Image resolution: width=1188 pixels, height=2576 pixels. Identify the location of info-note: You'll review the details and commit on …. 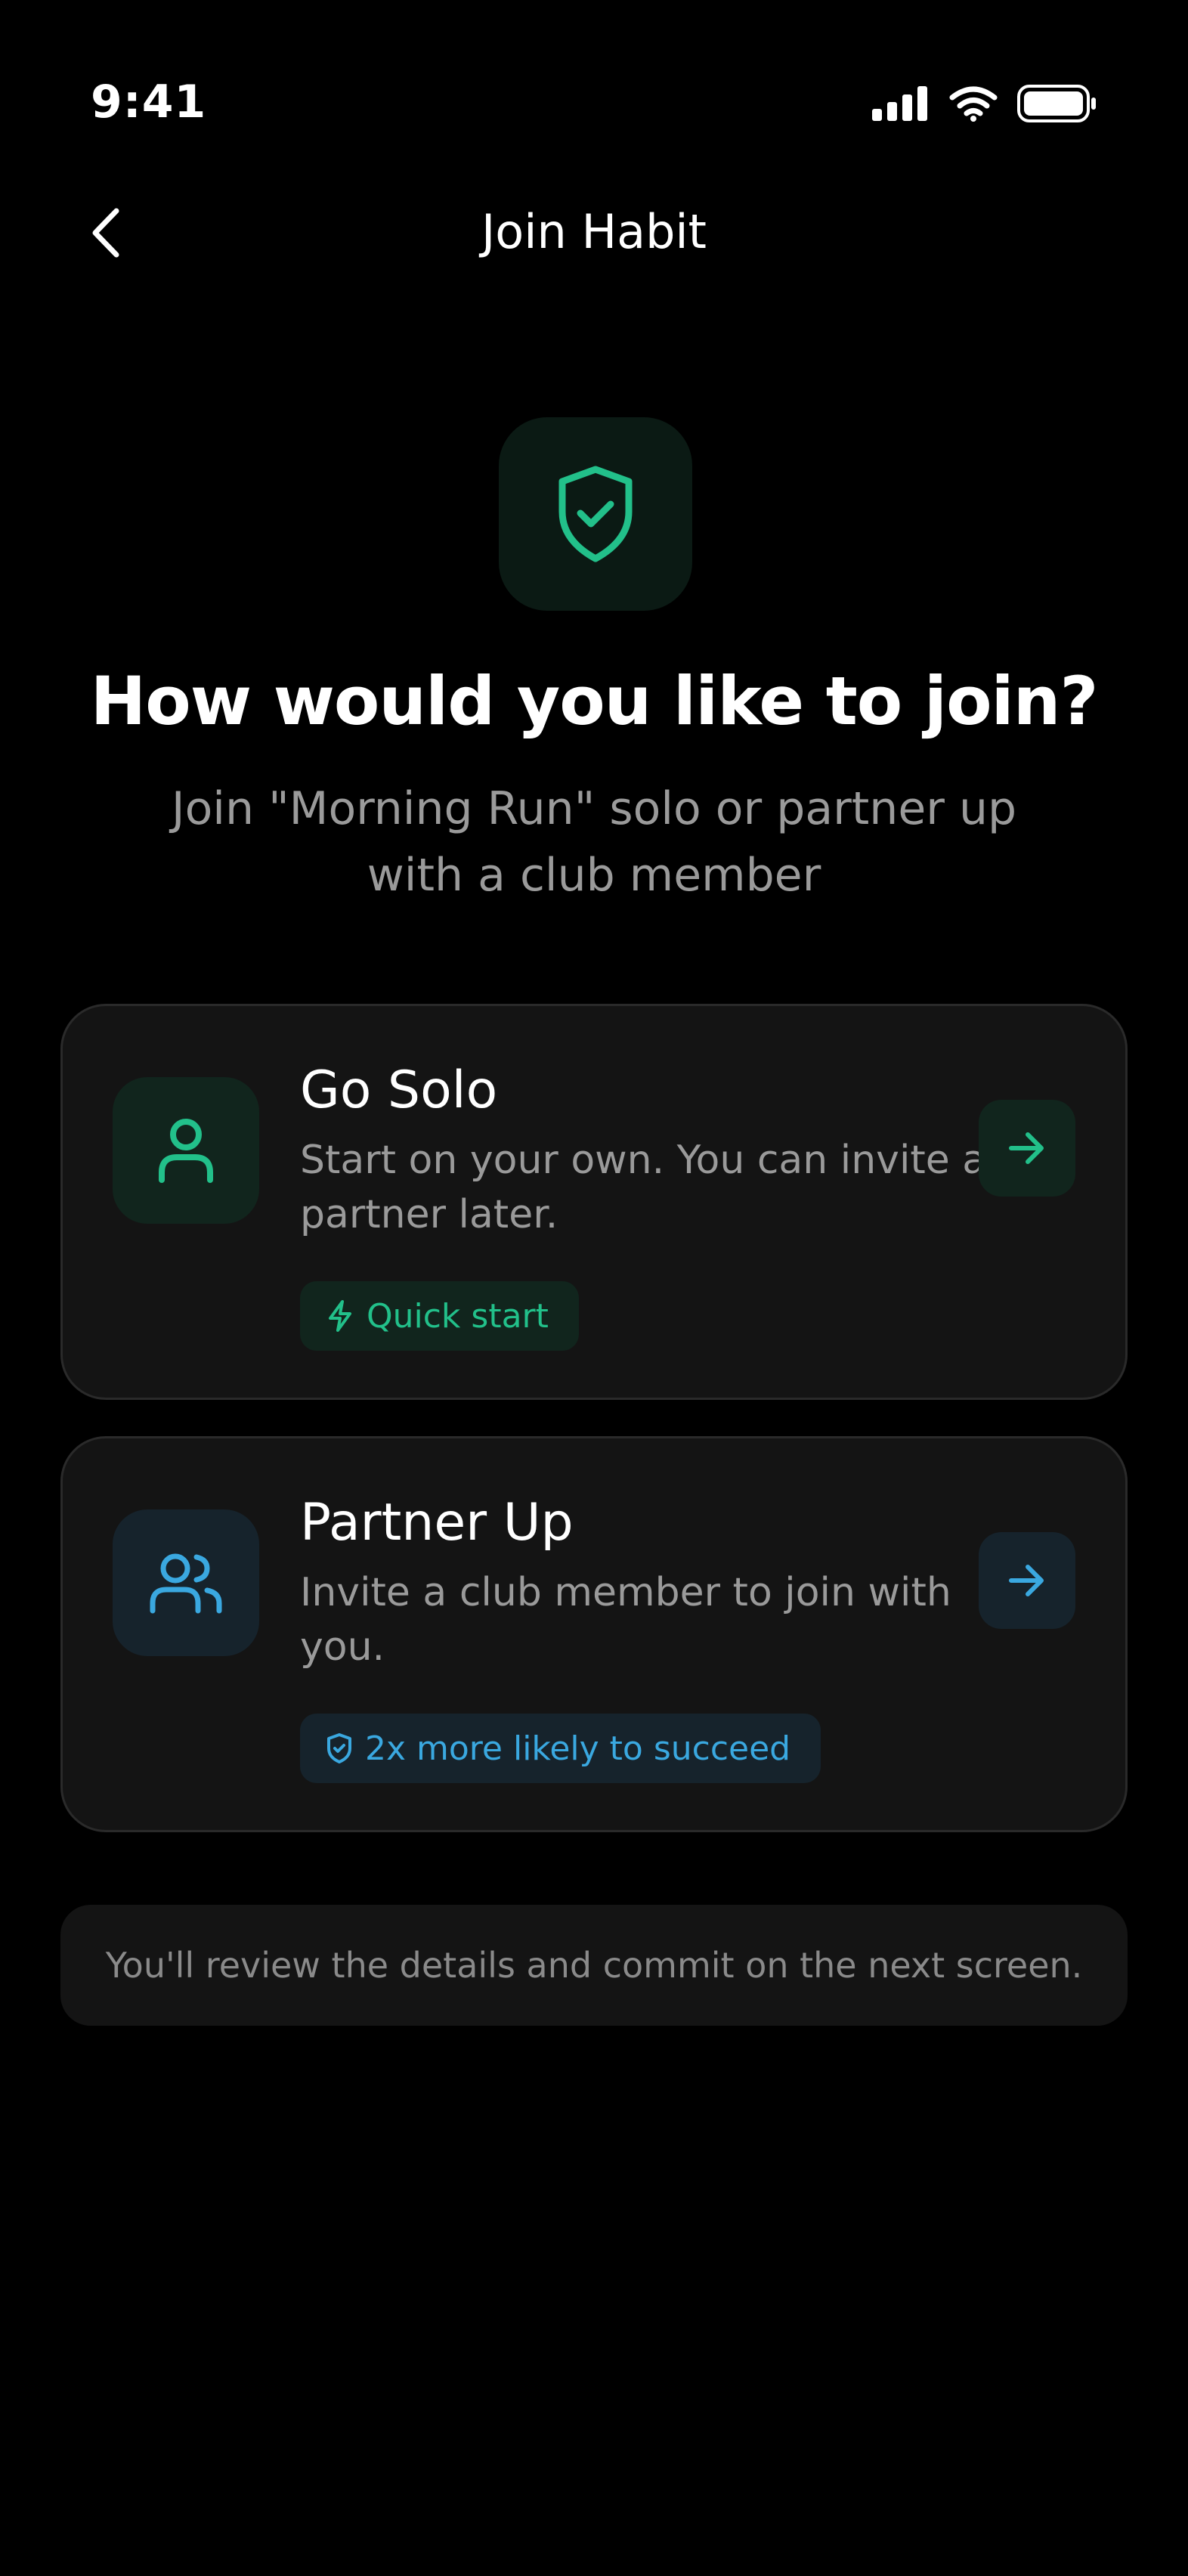
(594, 1966).